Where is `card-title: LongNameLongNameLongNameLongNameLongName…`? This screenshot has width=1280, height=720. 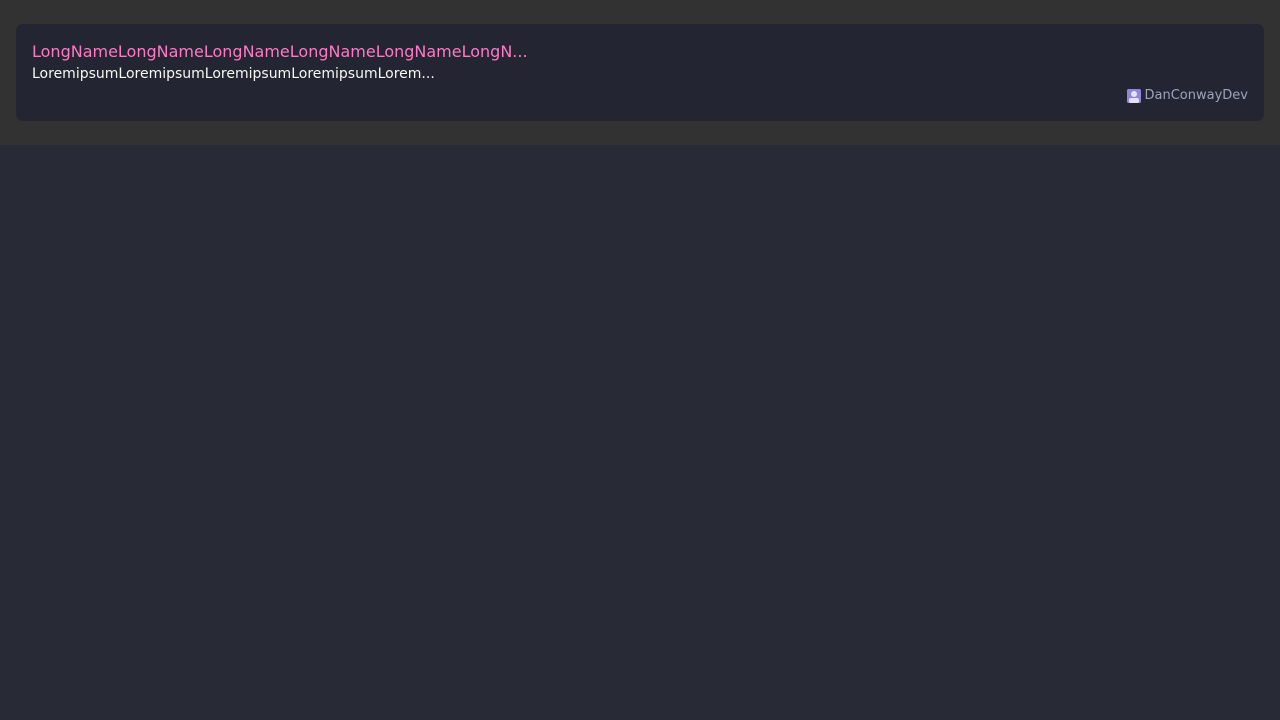 card-title: LongNameLongNameLongNameLongNameLongName… is located at coordinates (640, 52).